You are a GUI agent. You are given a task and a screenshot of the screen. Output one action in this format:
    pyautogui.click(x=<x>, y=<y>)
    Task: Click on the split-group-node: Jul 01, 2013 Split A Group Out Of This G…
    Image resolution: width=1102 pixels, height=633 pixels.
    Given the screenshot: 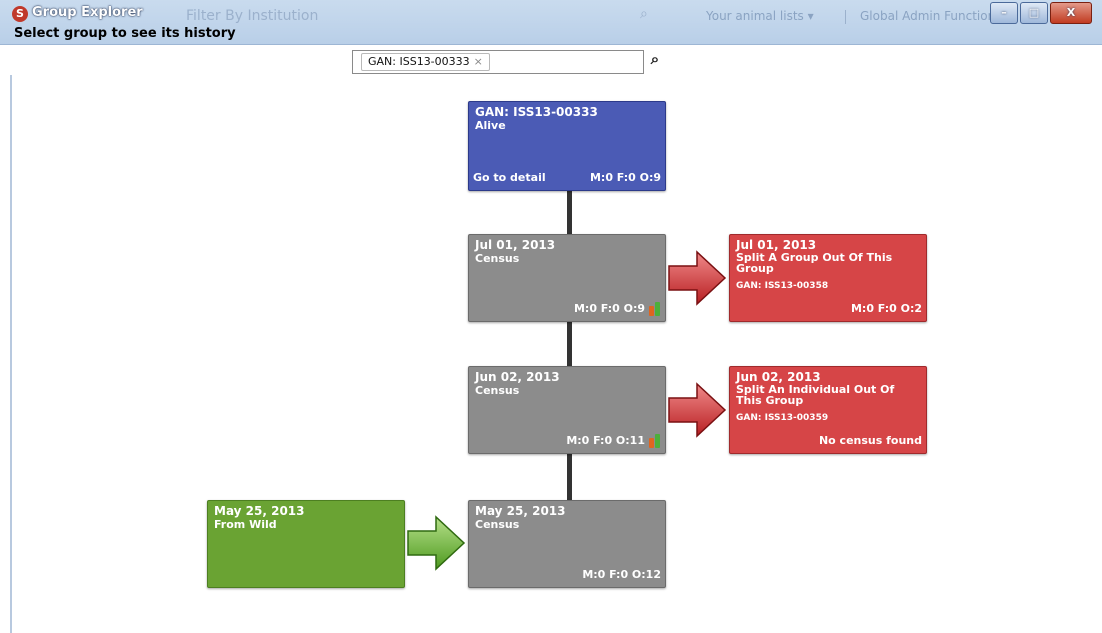 What is the action you would take?
    pyautogui.click(x=828, y=278)
    